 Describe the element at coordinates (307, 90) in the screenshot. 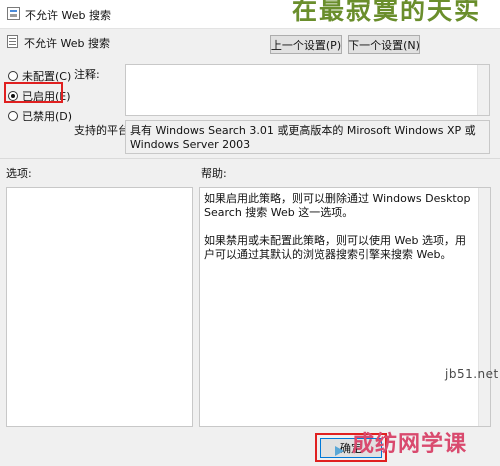

I see `comment-textarea` at that location.